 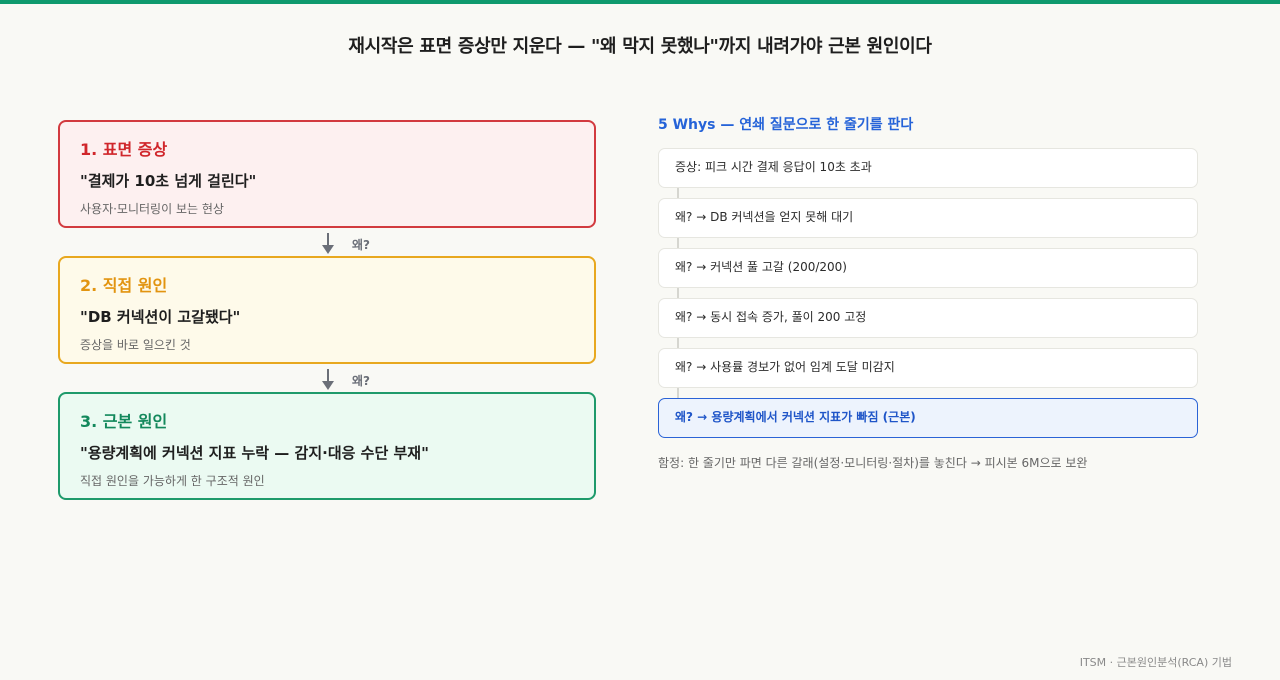 What do you see at coordinates (172, 481) in the screenshot?
I see `card-description: 직접 원인을 가능하게 한 구조적 원인` at bounding box center [172, 481].